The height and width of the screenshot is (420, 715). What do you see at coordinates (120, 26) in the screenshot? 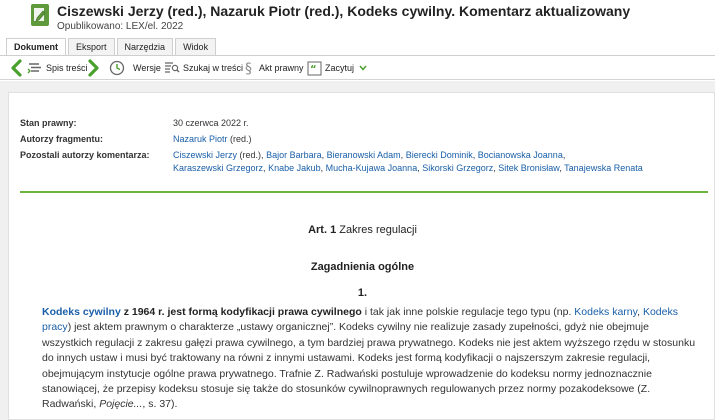
I see `publication-info: Opublikowano: LEX/el. 2022` at bounding box center [120, 26].